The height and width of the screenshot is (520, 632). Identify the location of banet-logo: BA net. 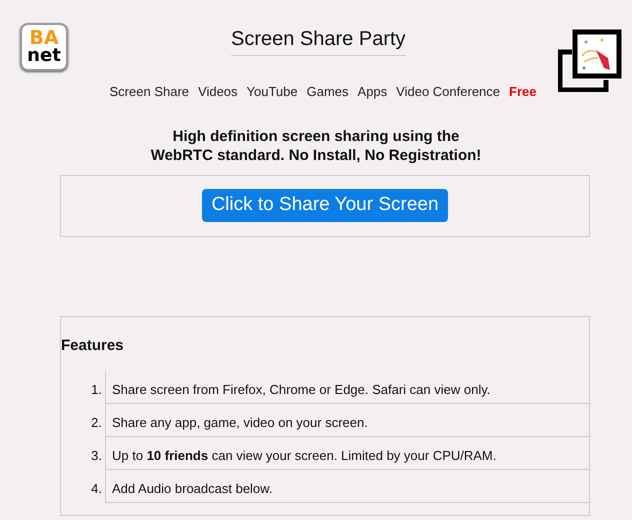
(44, 47).